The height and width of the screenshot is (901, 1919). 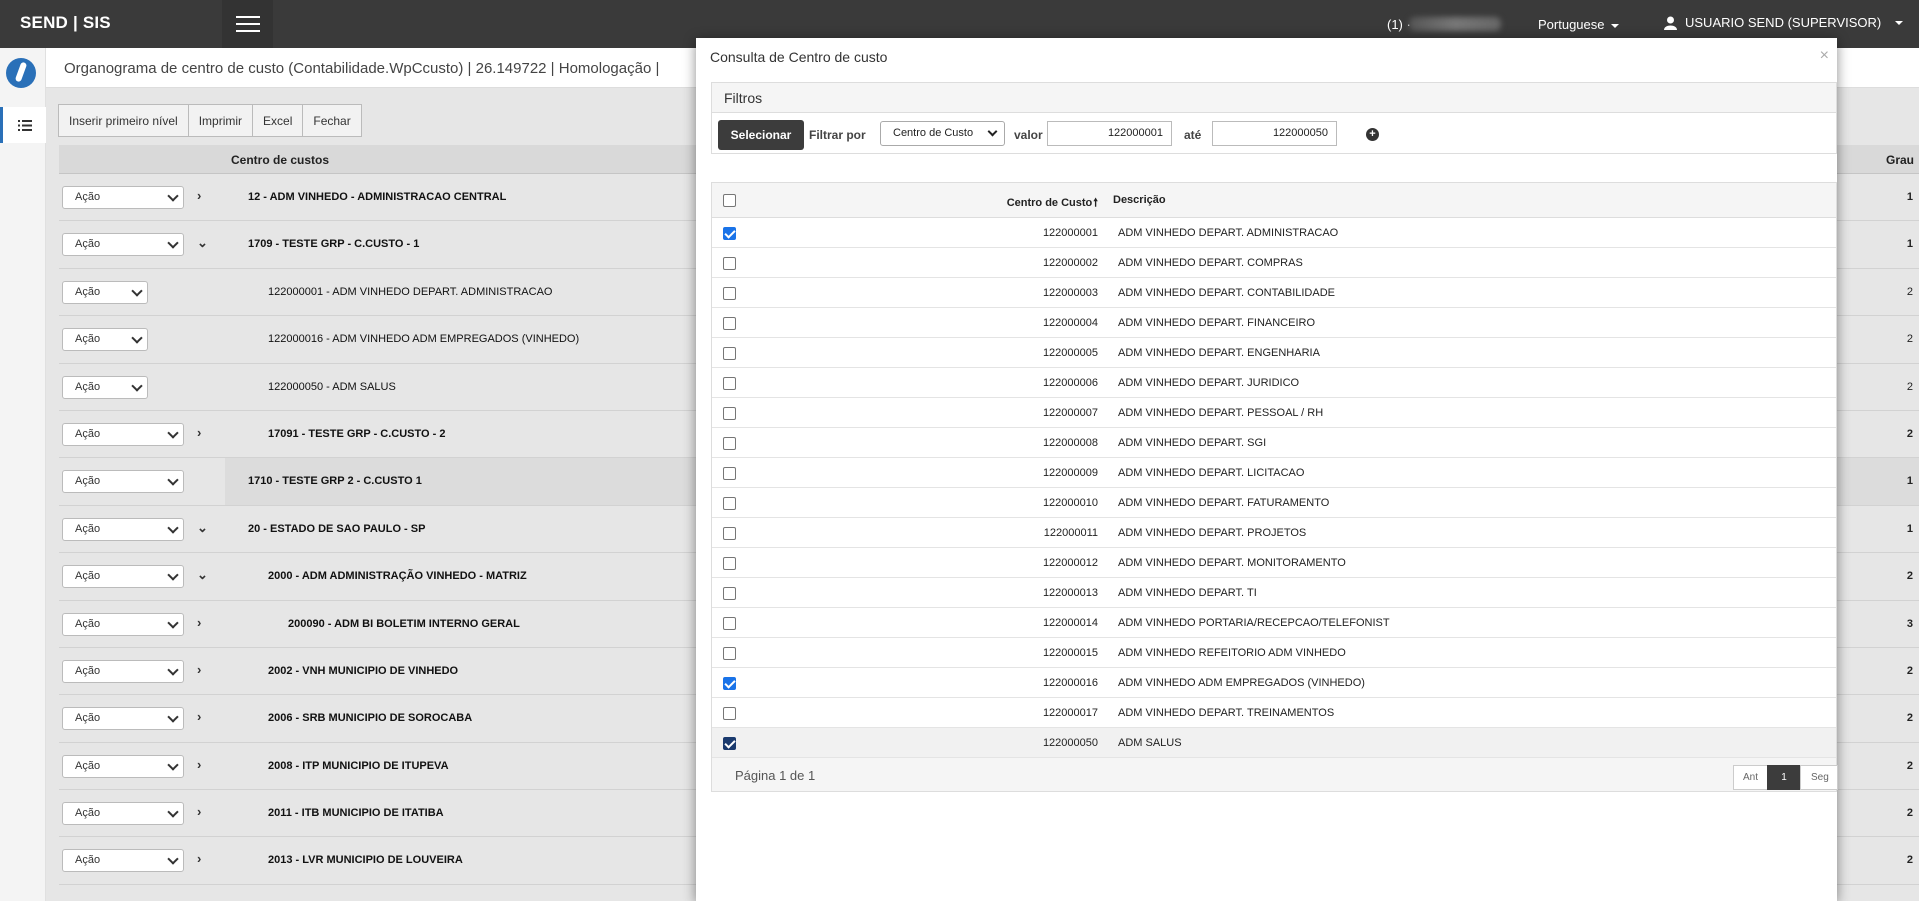 I want to click on value-from-input: 122000001, so click(x=1109, y=133).